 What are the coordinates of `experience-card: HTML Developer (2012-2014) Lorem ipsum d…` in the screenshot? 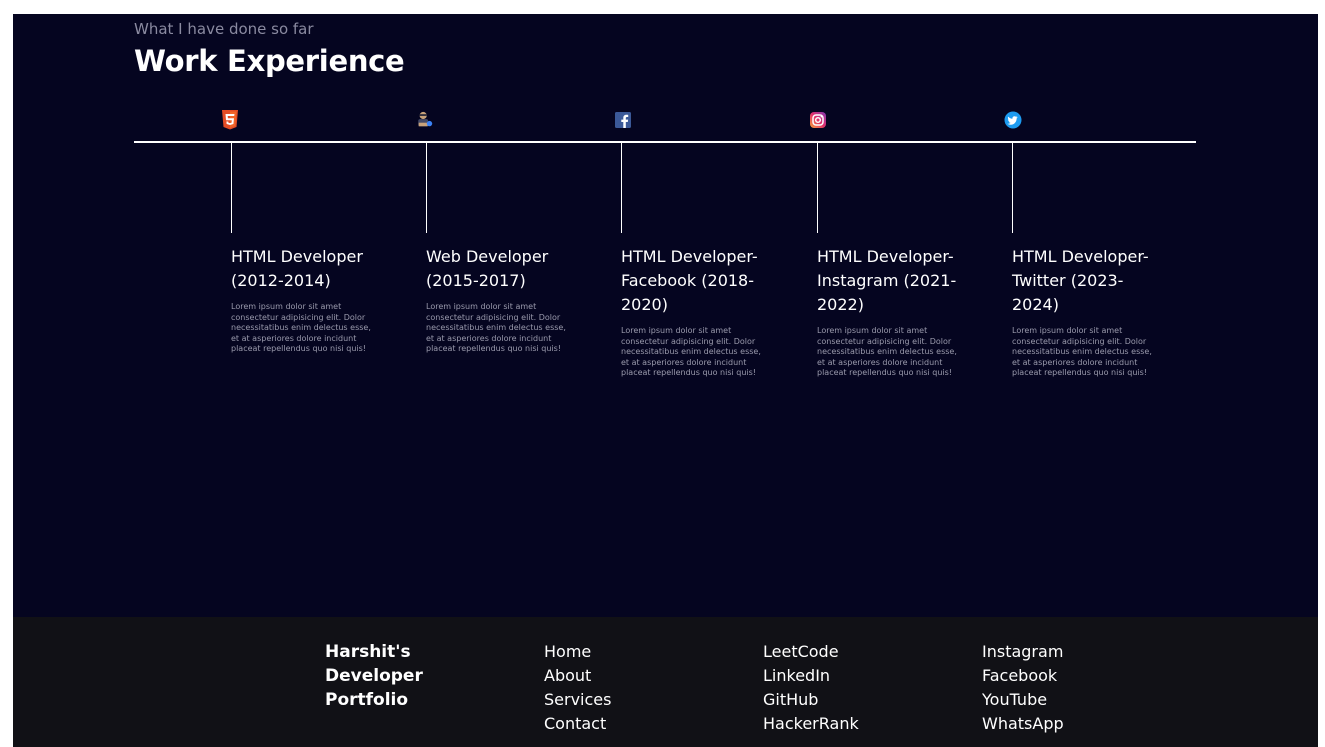 It's located at (306, 300).